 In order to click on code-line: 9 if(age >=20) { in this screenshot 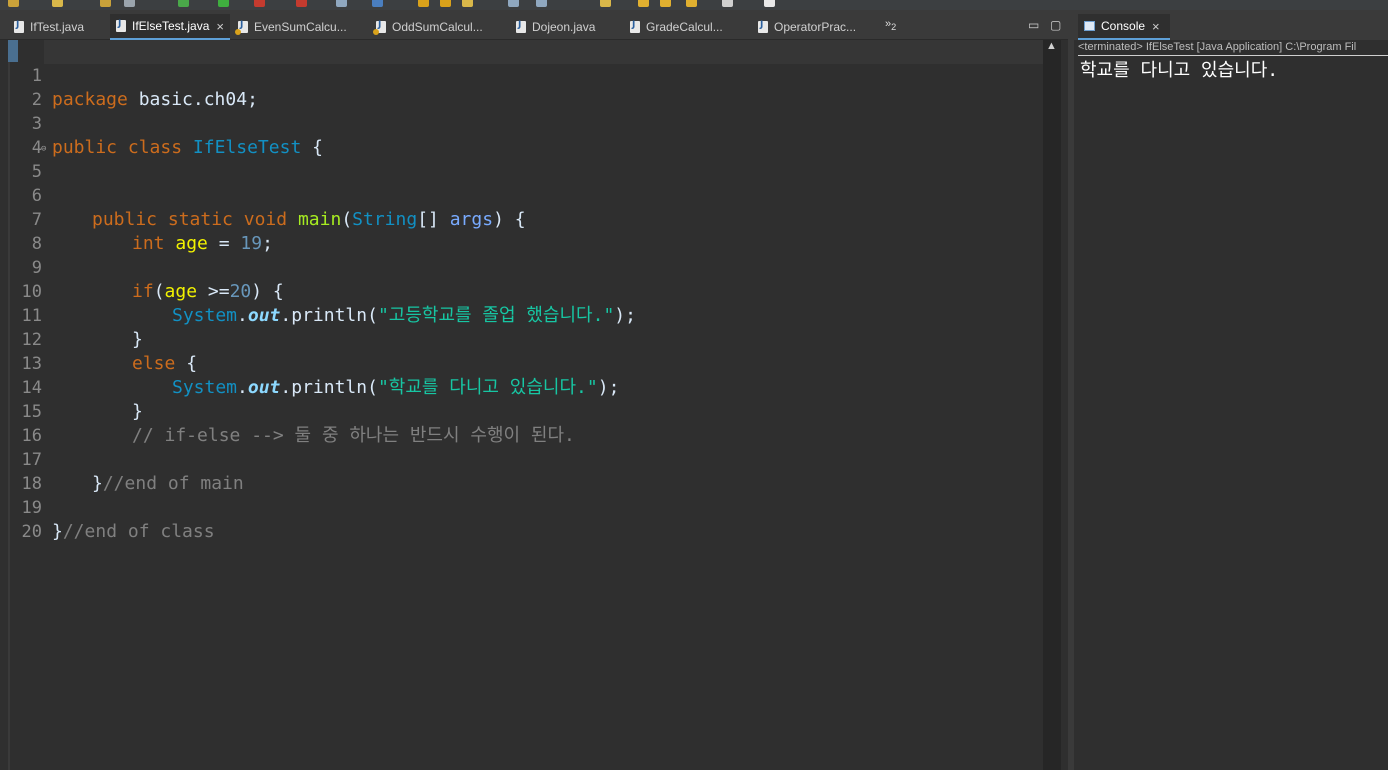, I will do `click(521, 267)`.